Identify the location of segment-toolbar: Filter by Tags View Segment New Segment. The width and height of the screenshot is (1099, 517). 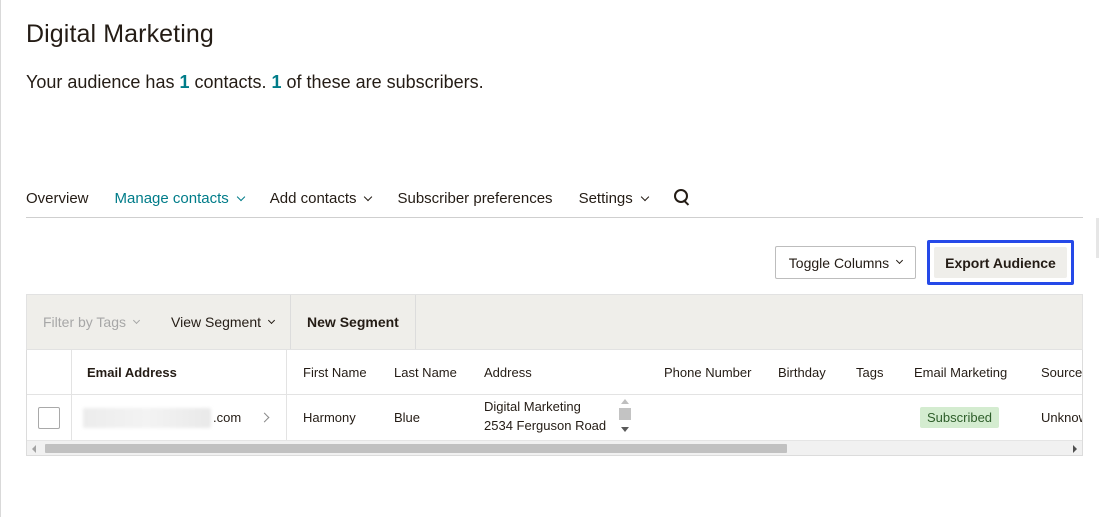
(554, 322).